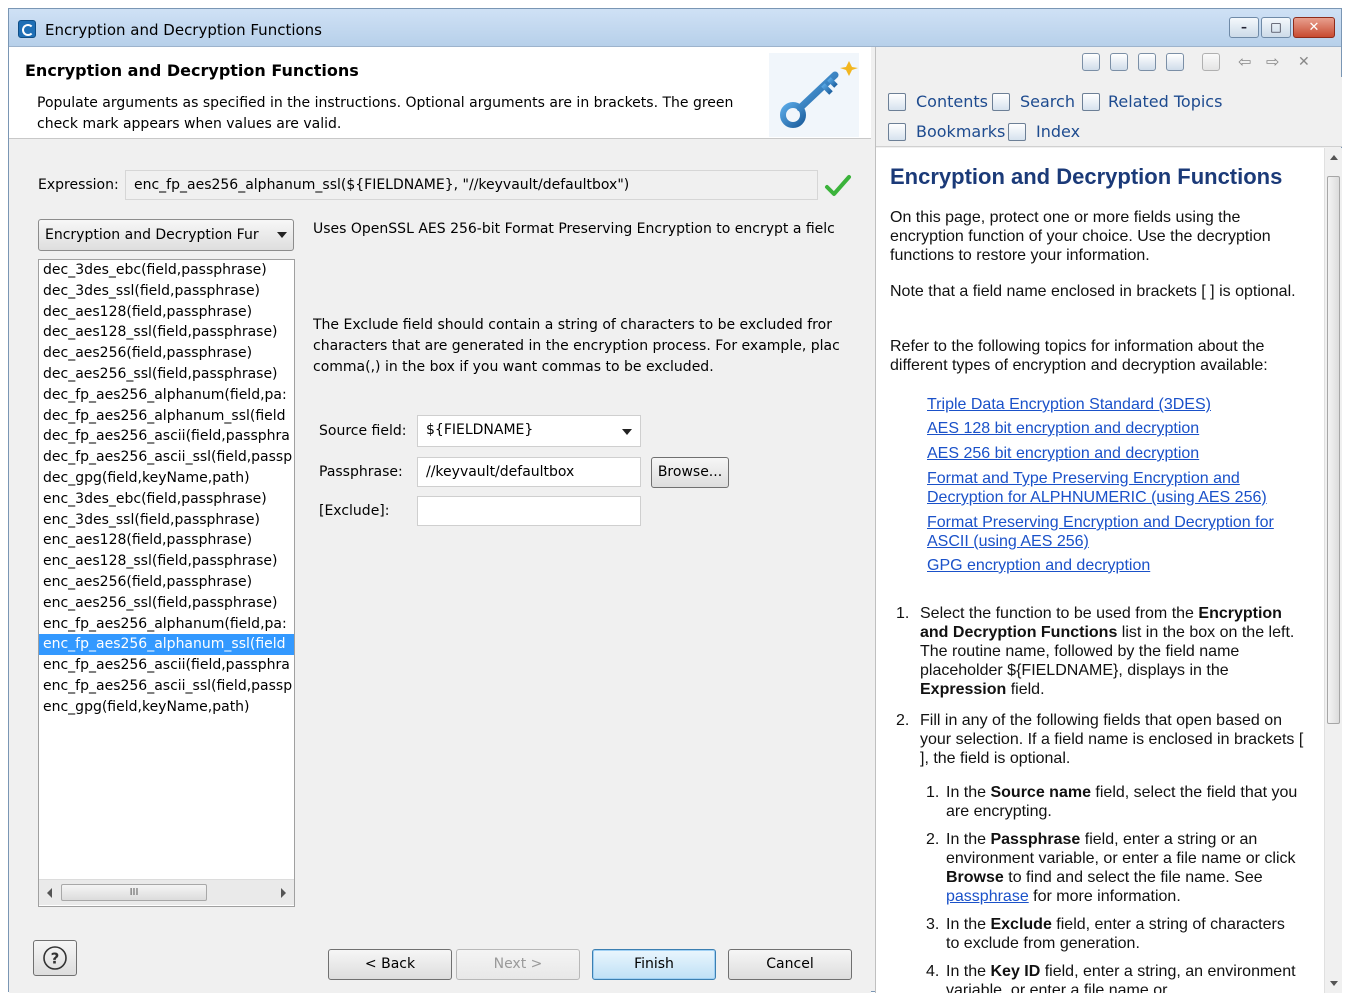 This screenshot has width=1350, height=998. What do you see at coordinates (166, 561) in the screenshot?
I see `function-list-item: enc_aes128_ssl(field,passphrase)` at bounding box center [166, 561].